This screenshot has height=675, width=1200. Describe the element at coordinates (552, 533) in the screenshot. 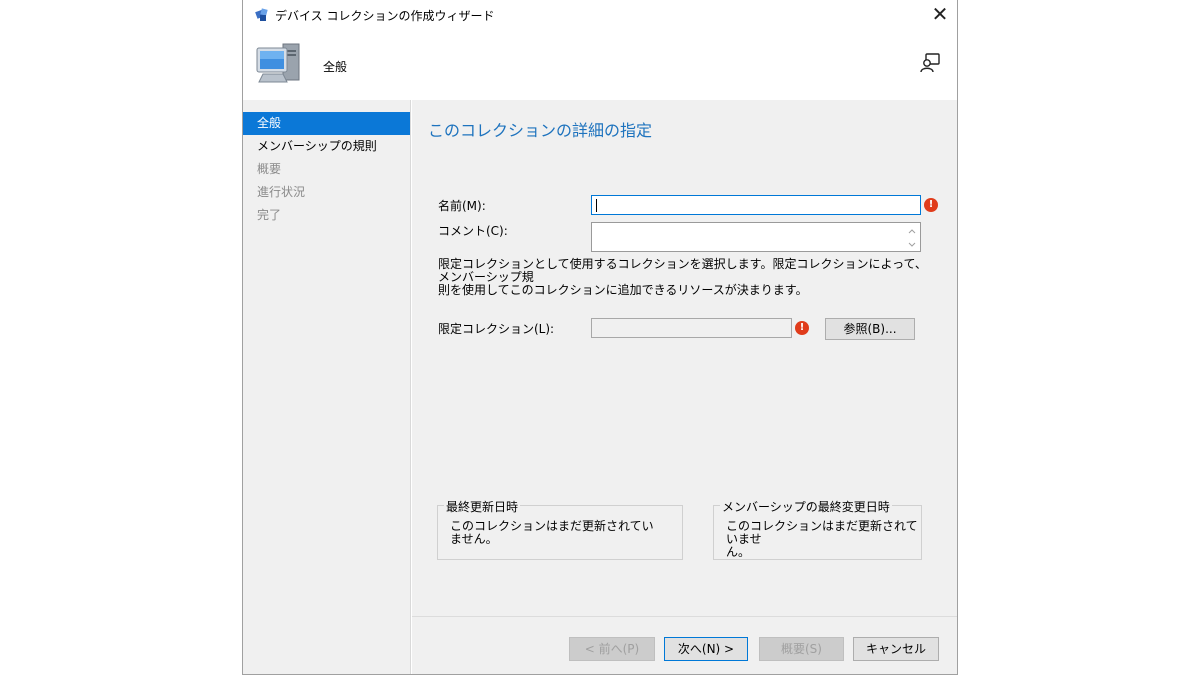

I see `last-update-text: このコレクションはまだ更新されてい ません。` at that location.